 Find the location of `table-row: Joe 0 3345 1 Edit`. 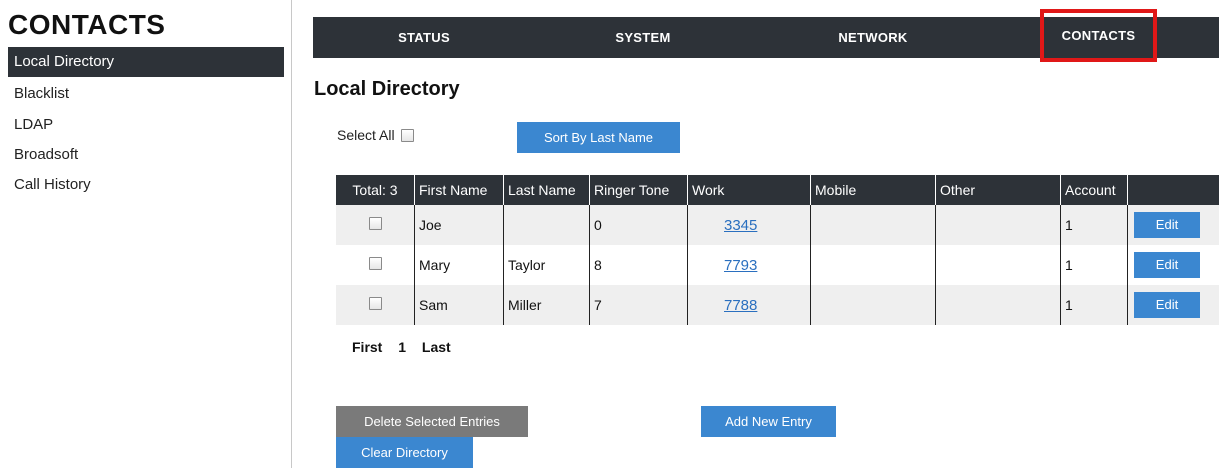

table-row: Joe 0 3345 1 Edit is located at coordinates (777, 225).